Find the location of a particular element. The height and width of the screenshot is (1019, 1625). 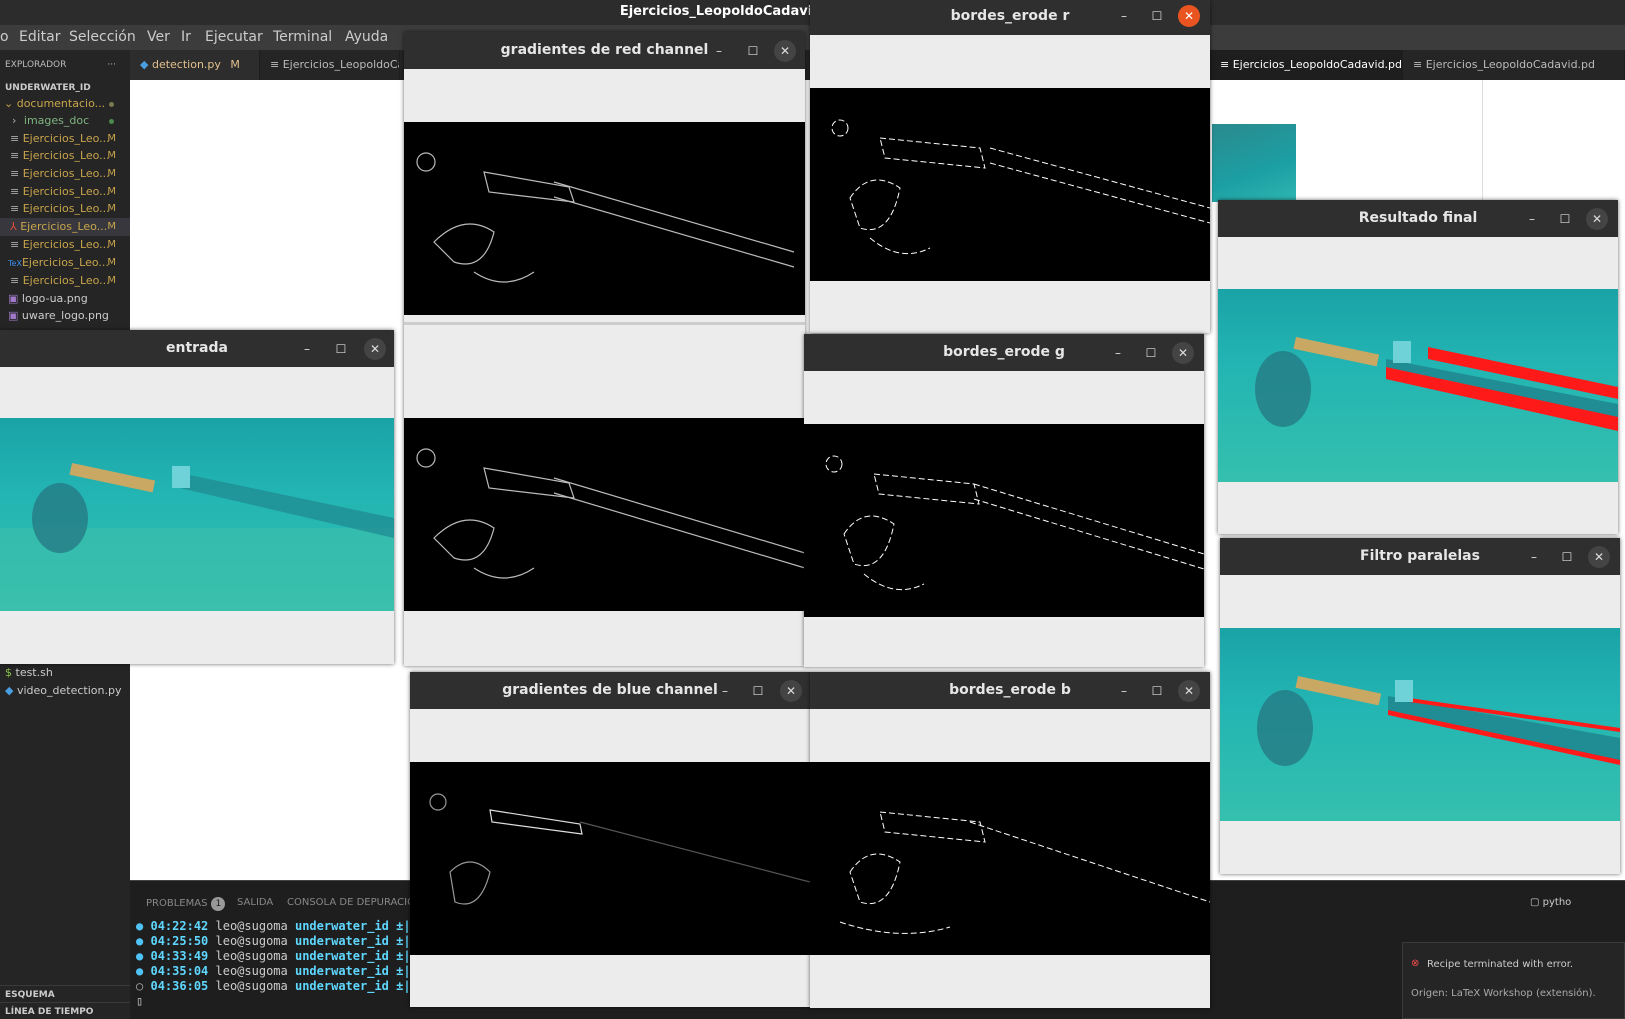

edges-r-image is located at coordinates (1010, 184).